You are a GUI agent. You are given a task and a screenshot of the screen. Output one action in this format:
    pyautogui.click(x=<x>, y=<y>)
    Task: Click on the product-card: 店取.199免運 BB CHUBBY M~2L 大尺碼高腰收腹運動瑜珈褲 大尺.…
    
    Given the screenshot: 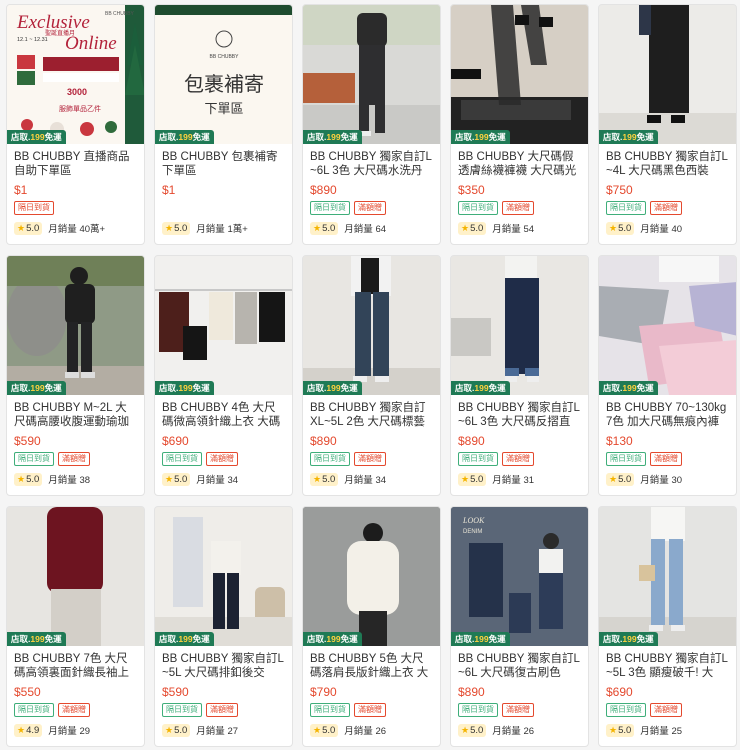 What is the action you would take?
    pyautogui.click(x=75, y=375)
    